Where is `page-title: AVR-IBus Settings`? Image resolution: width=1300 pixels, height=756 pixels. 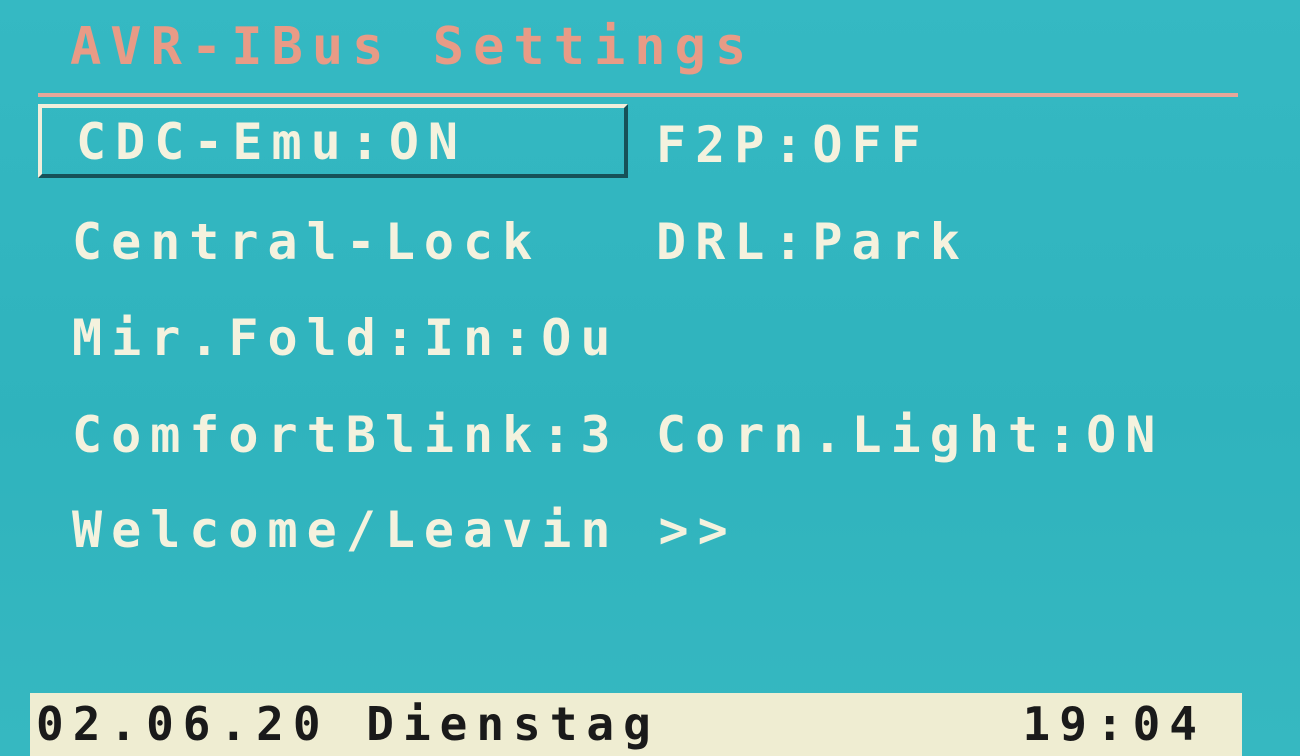 page-title: AVR-IBus Settings is located at coordinates (413, 47).